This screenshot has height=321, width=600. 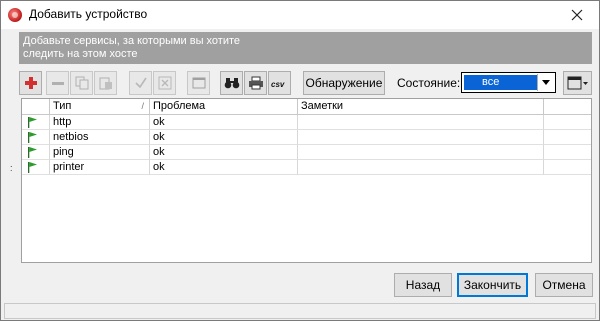 I want to click on confirm-button, so click(x=140, y=83).